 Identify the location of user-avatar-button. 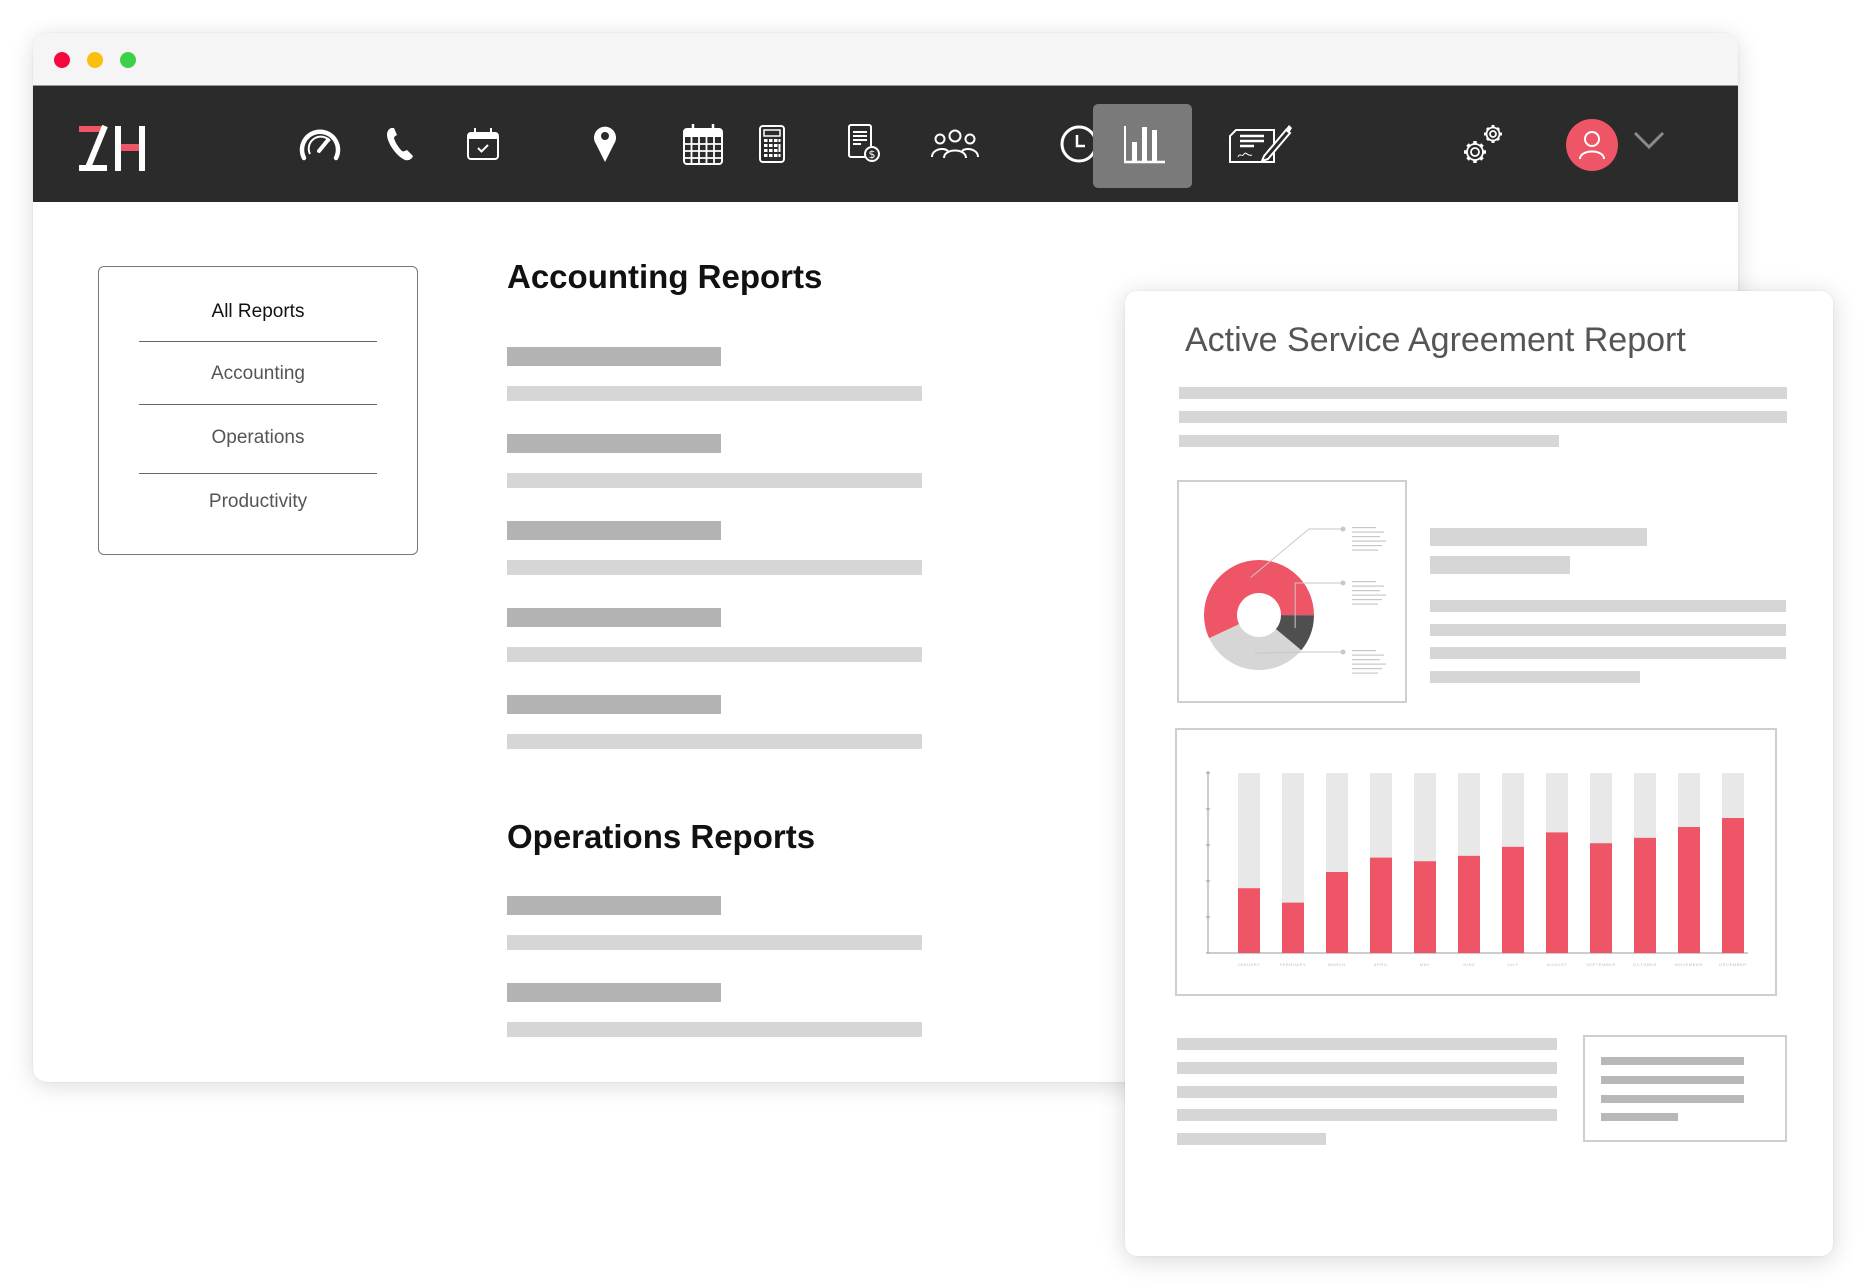
(1592, 145).